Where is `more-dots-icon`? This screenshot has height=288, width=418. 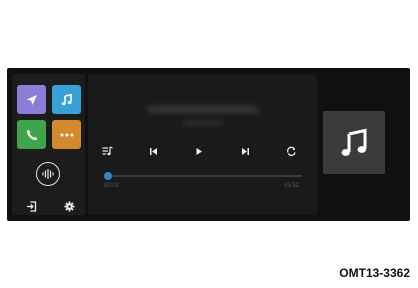
more-dots-icon is located at coordinates (66, 134).